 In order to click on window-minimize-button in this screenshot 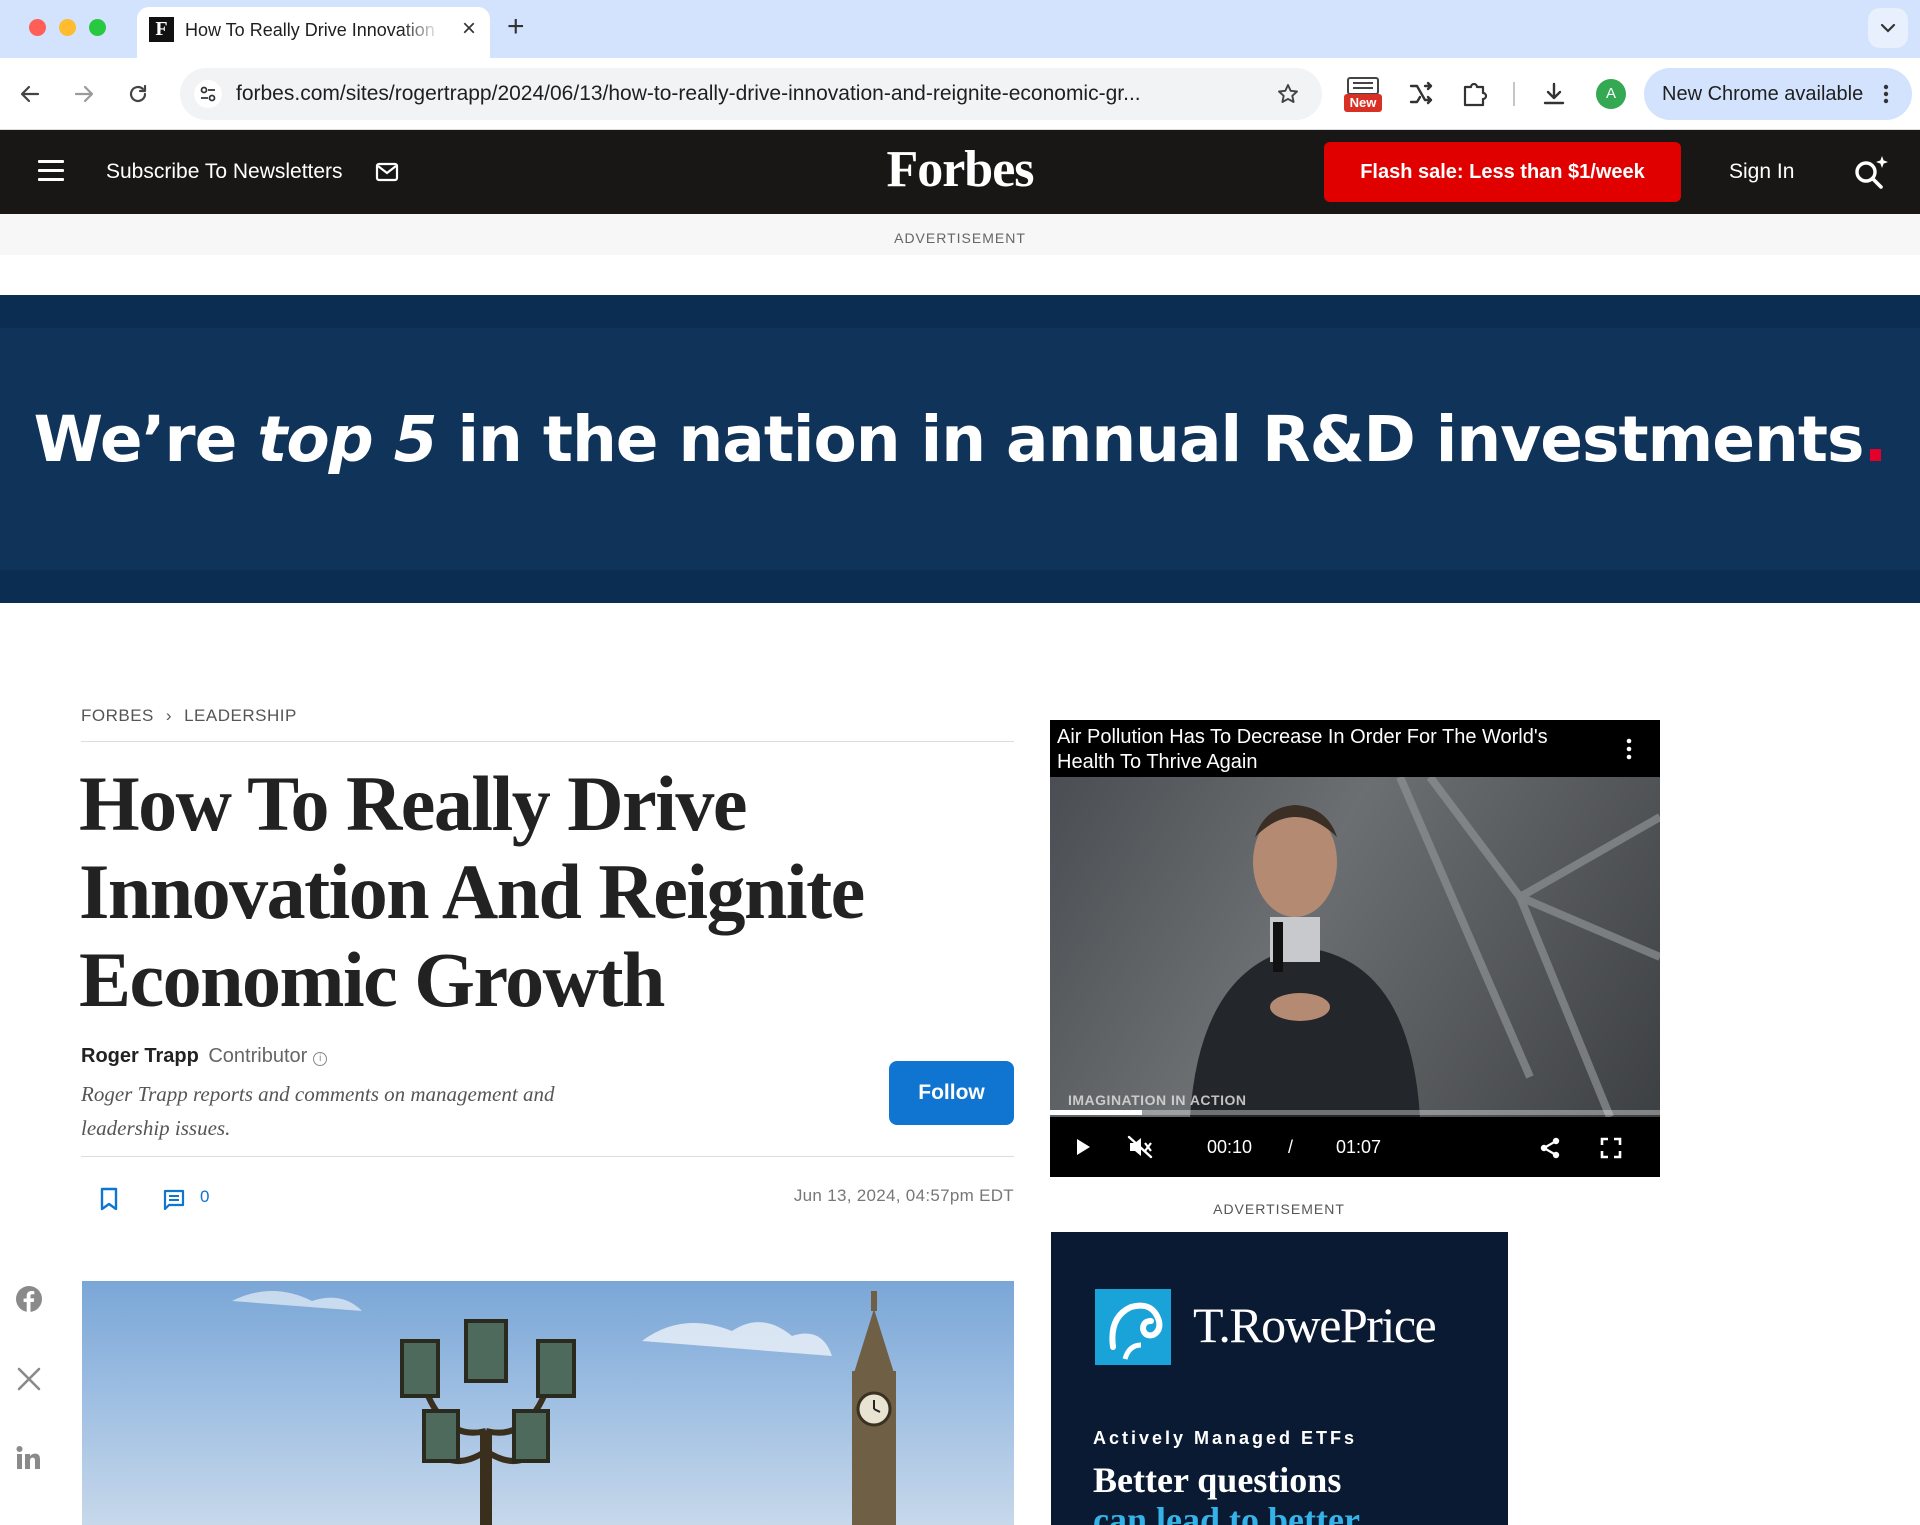, I will do `click(67, 27)`.